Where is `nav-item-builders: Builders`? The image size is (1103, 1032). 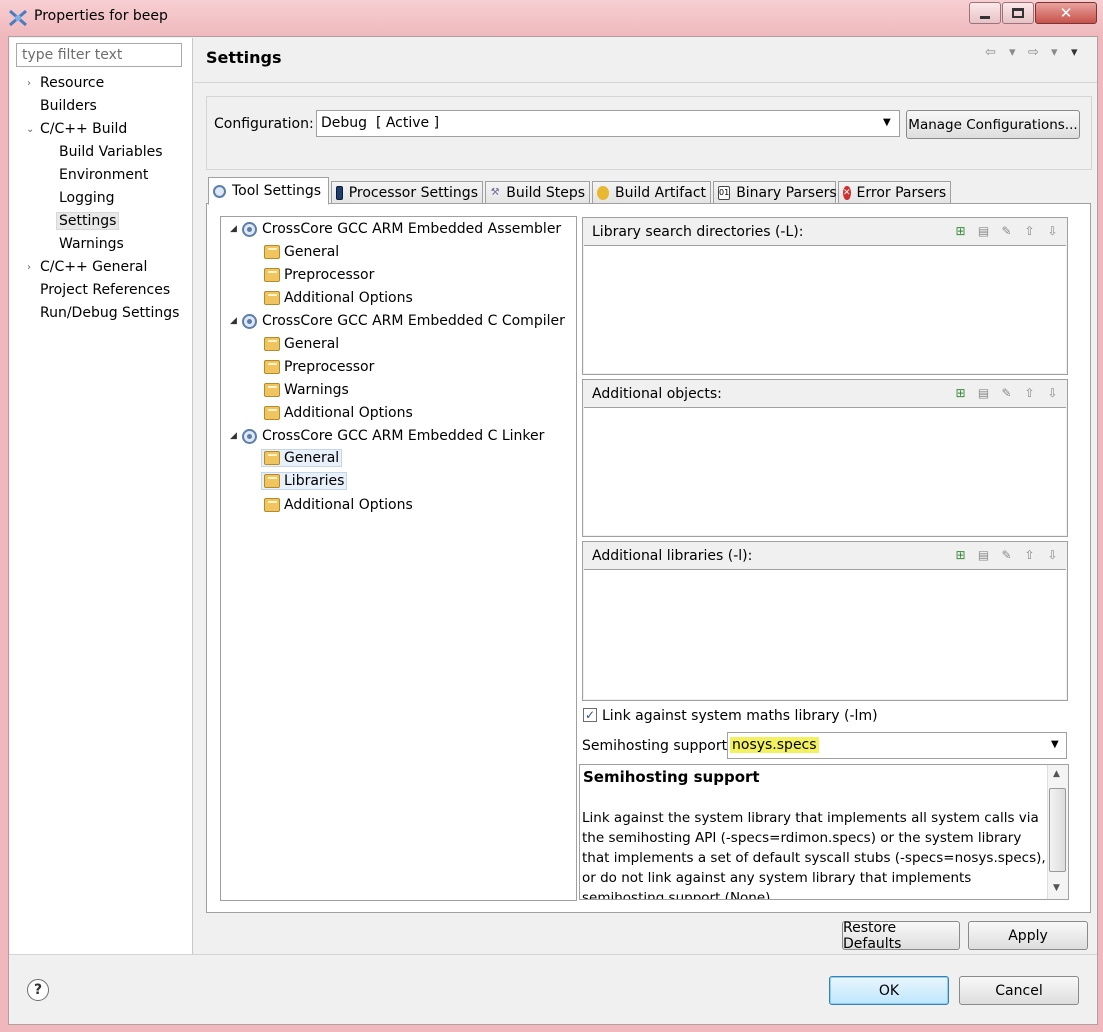 nav-item-builders: Builders is located at coordinates (68, 106).